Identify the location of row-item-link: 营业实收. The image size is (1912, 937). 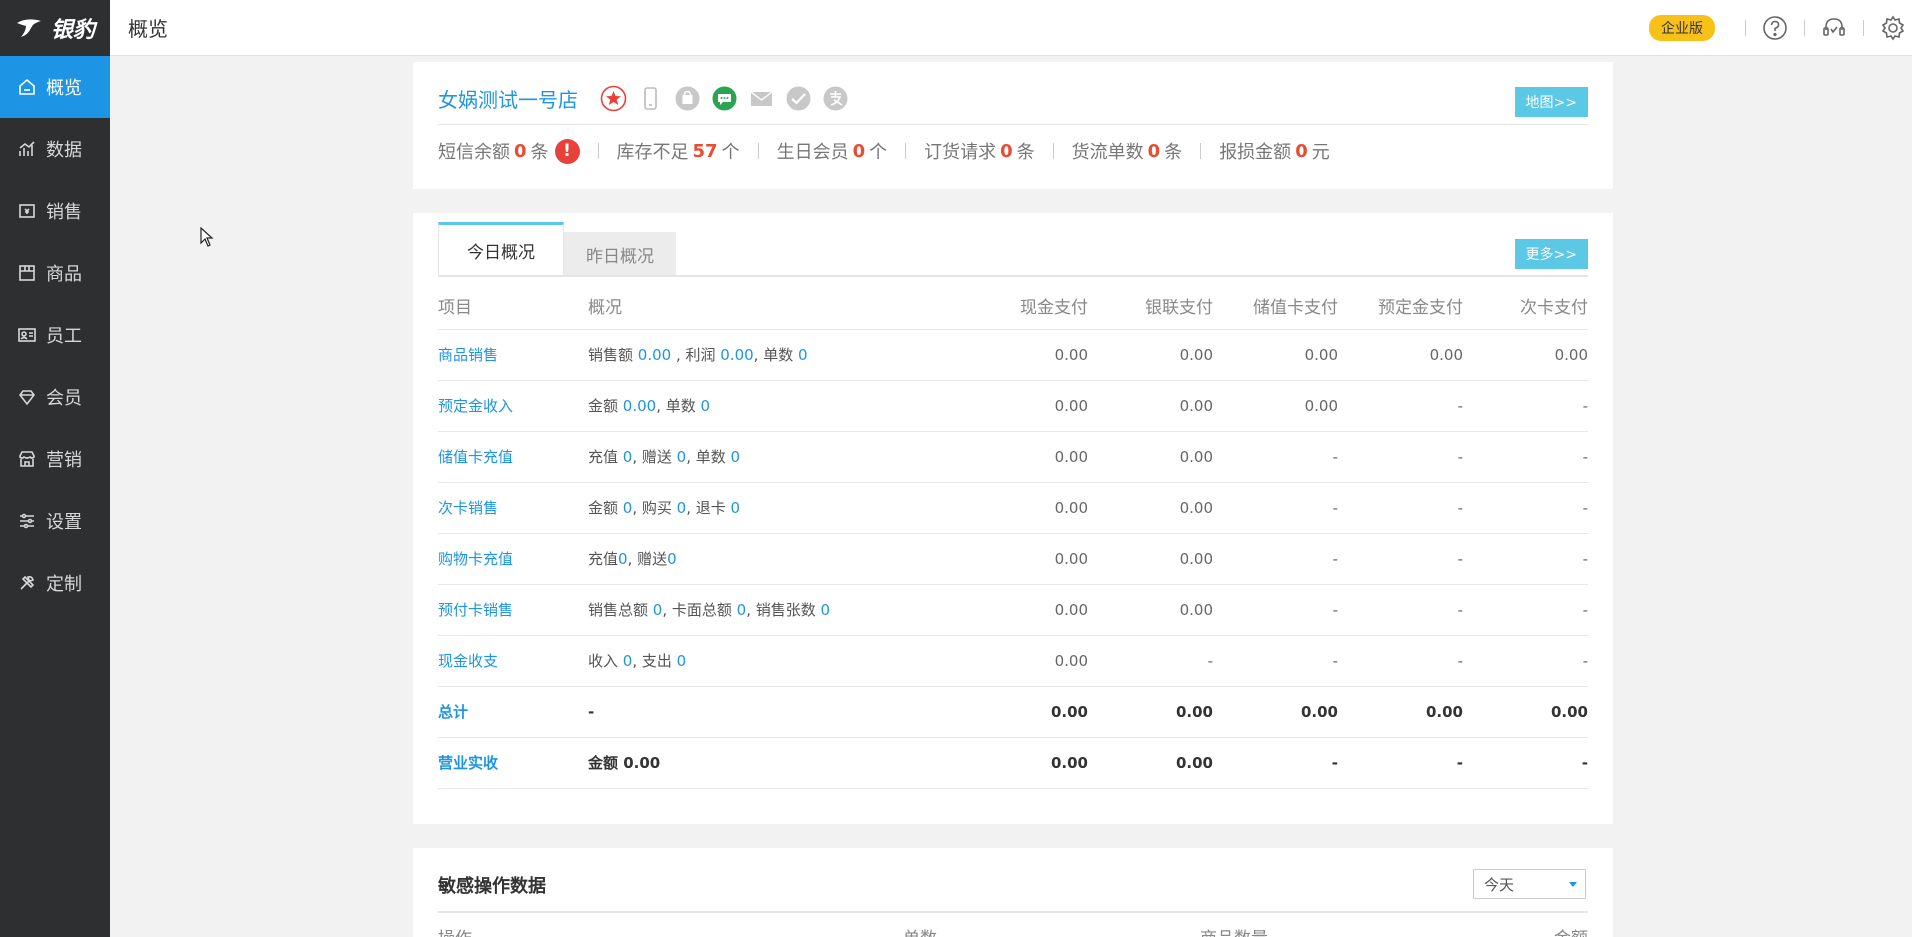
(513, 763).